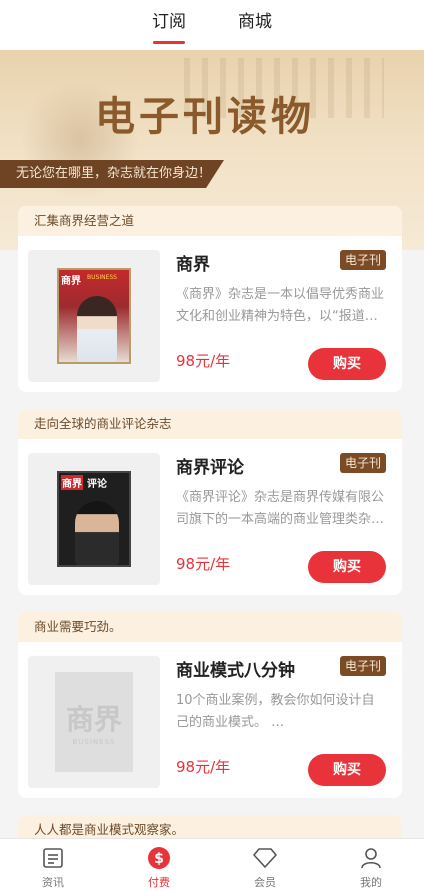 The image size is (424, 891). What do you see at coordinates (371, 858) in the screenshot?
I see `user-icon` at bounding box center [371, 858].